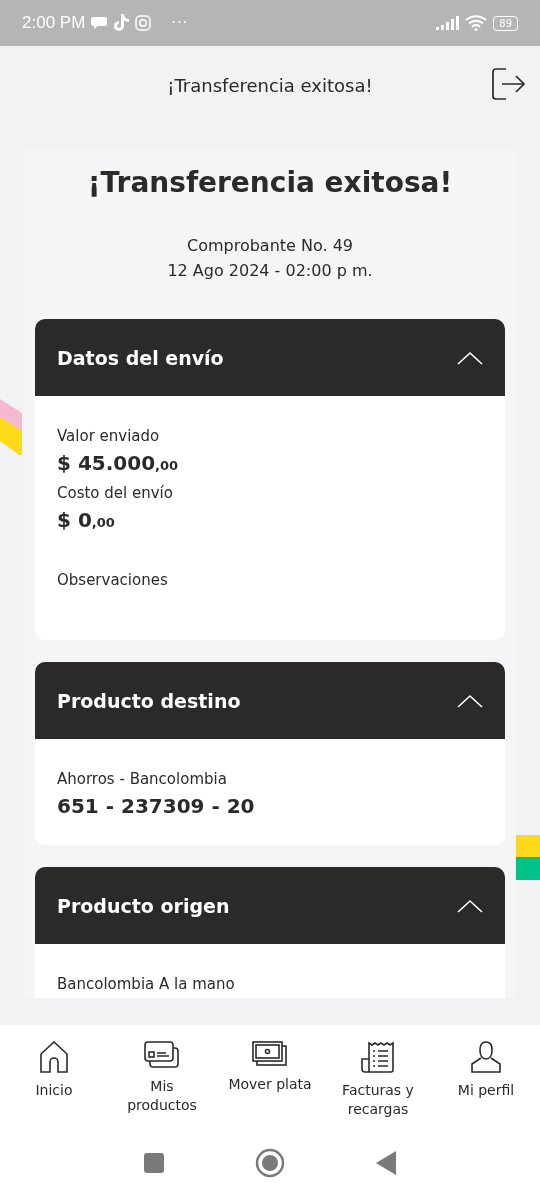  I want to click on chat-icon, so click(99, 23).